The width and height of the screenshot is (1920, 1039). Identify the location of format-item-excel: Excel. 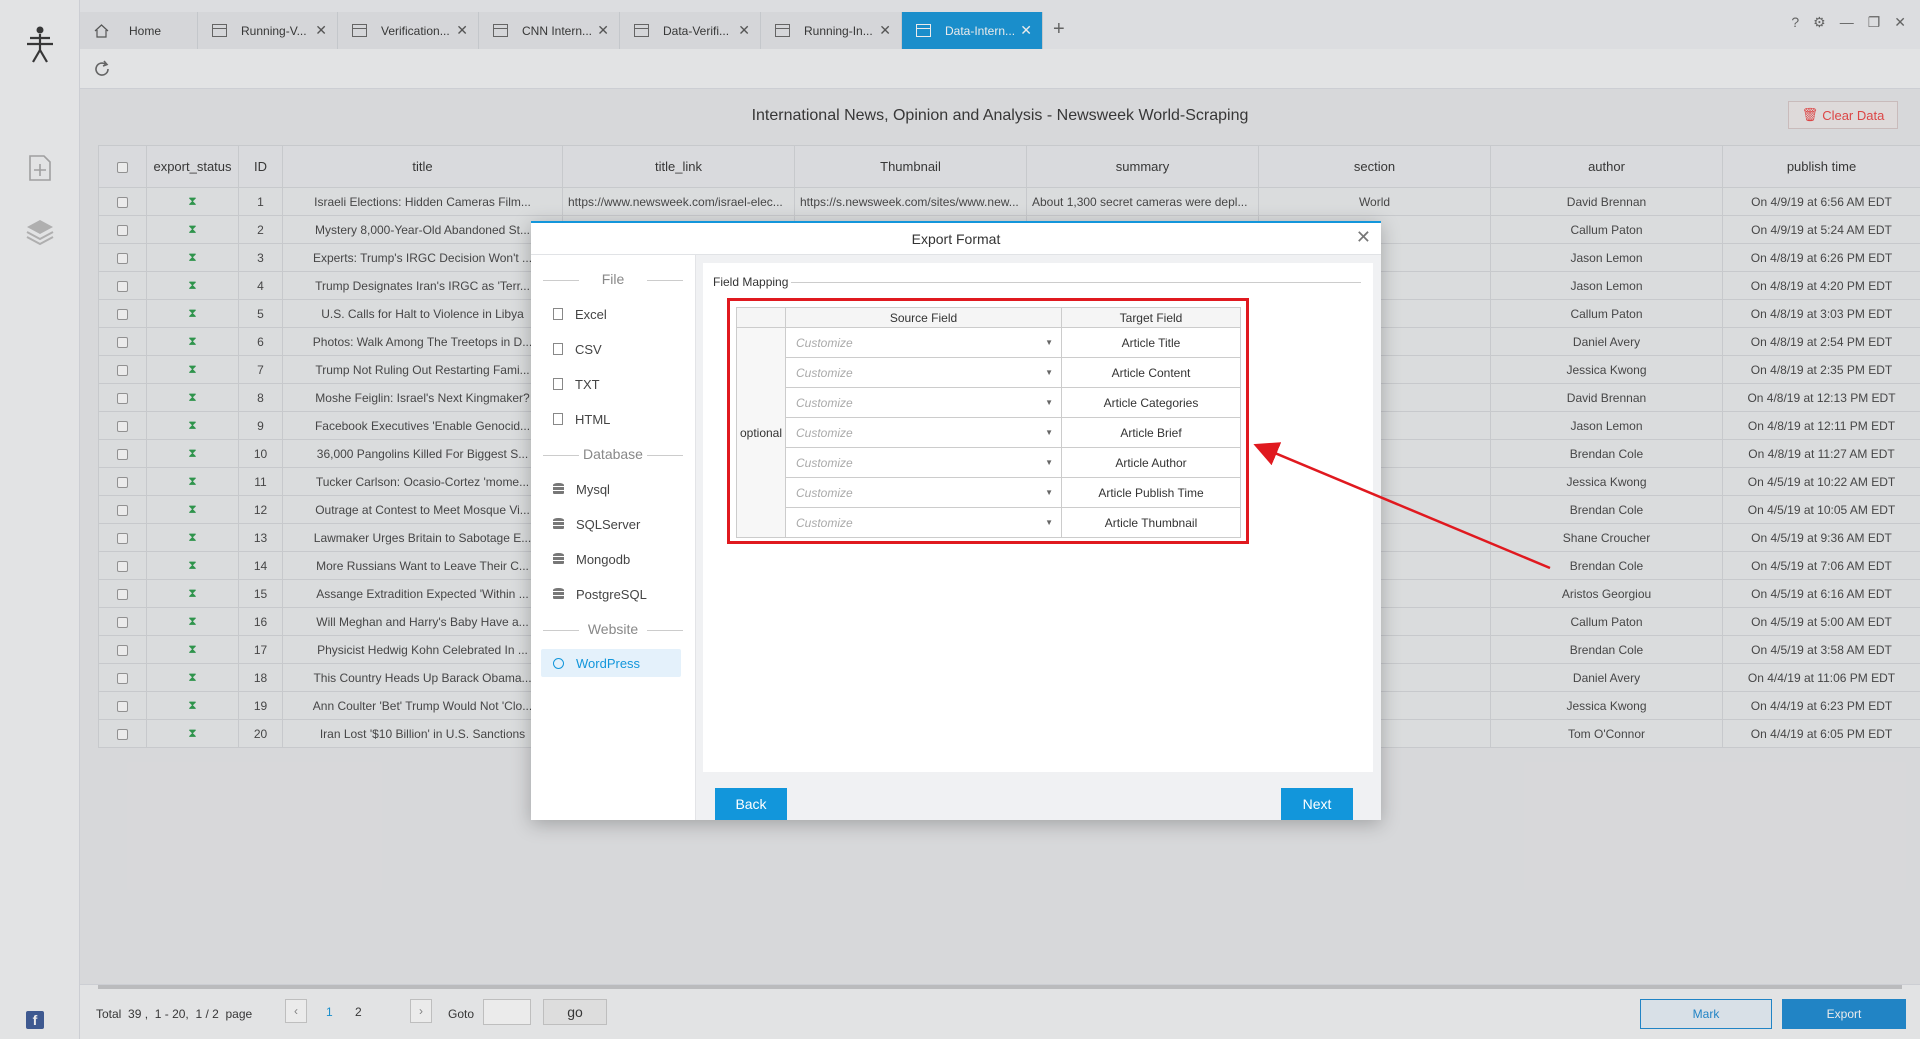
(611, 314).